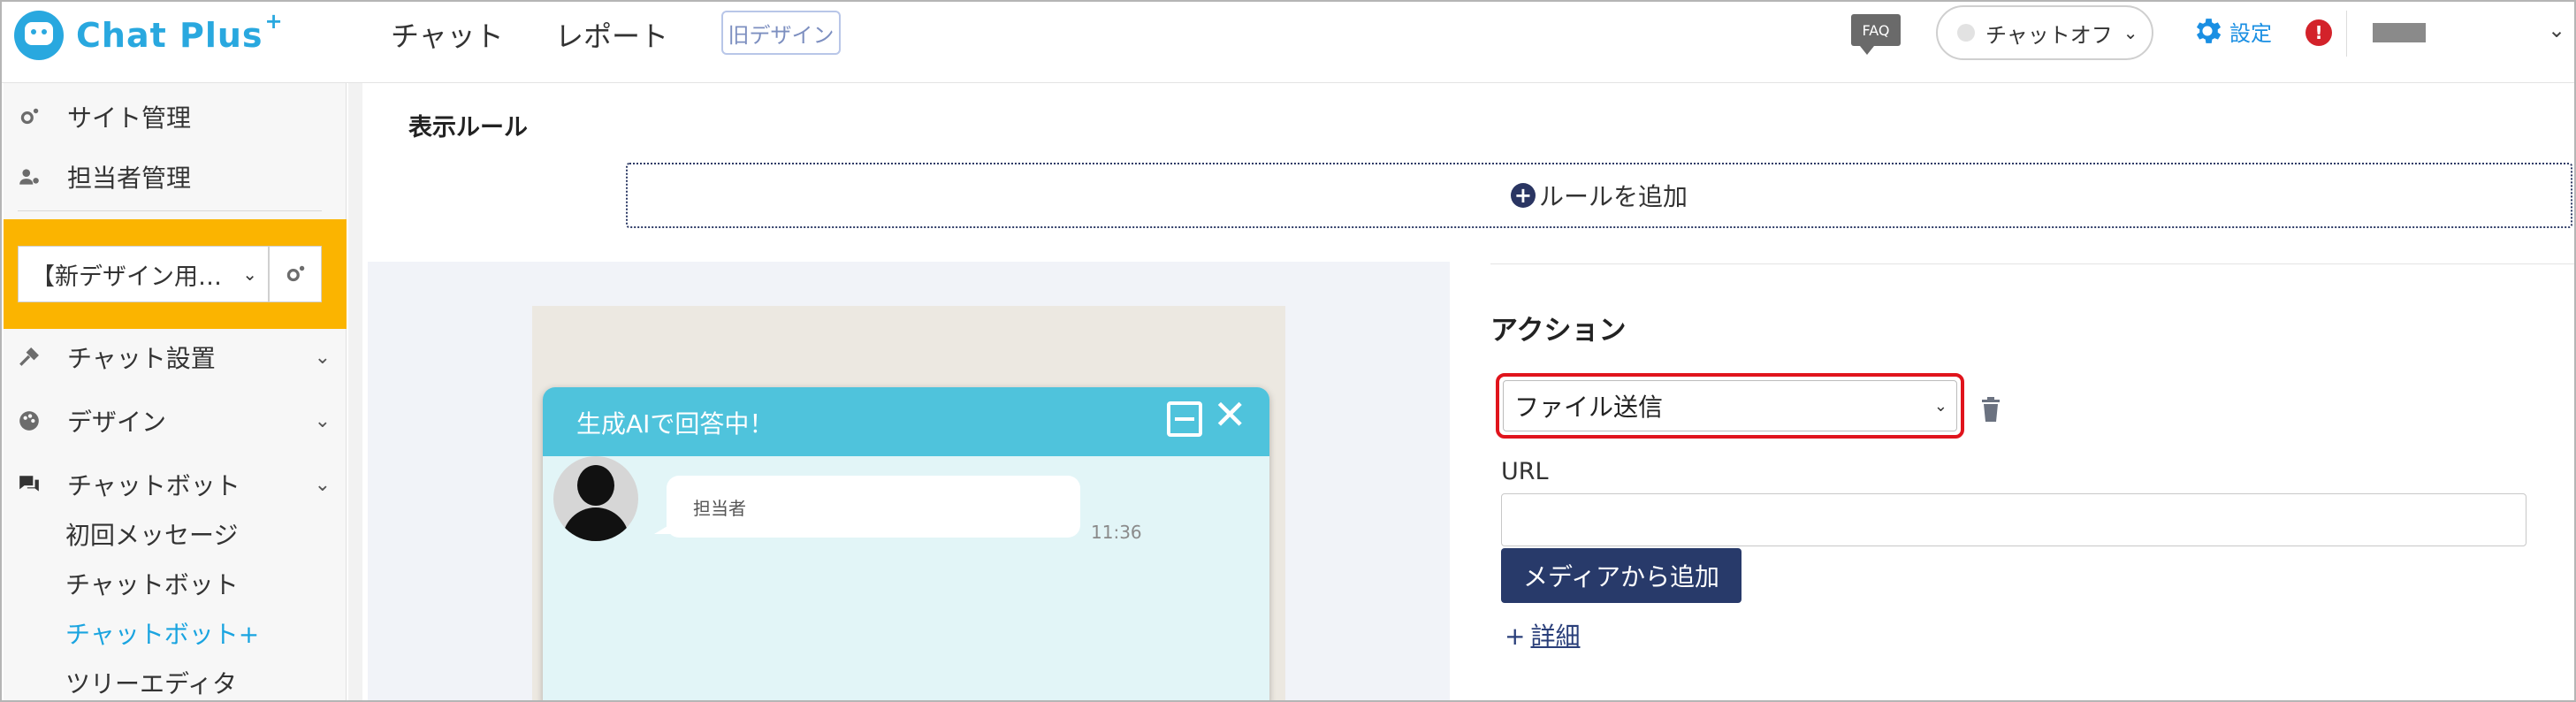 Image resolution: width=2576 pixels, height=702 pixels. Describe the element at coordinates (1966, 33) in the screenshot. I see `status-dot-icon` at that location.